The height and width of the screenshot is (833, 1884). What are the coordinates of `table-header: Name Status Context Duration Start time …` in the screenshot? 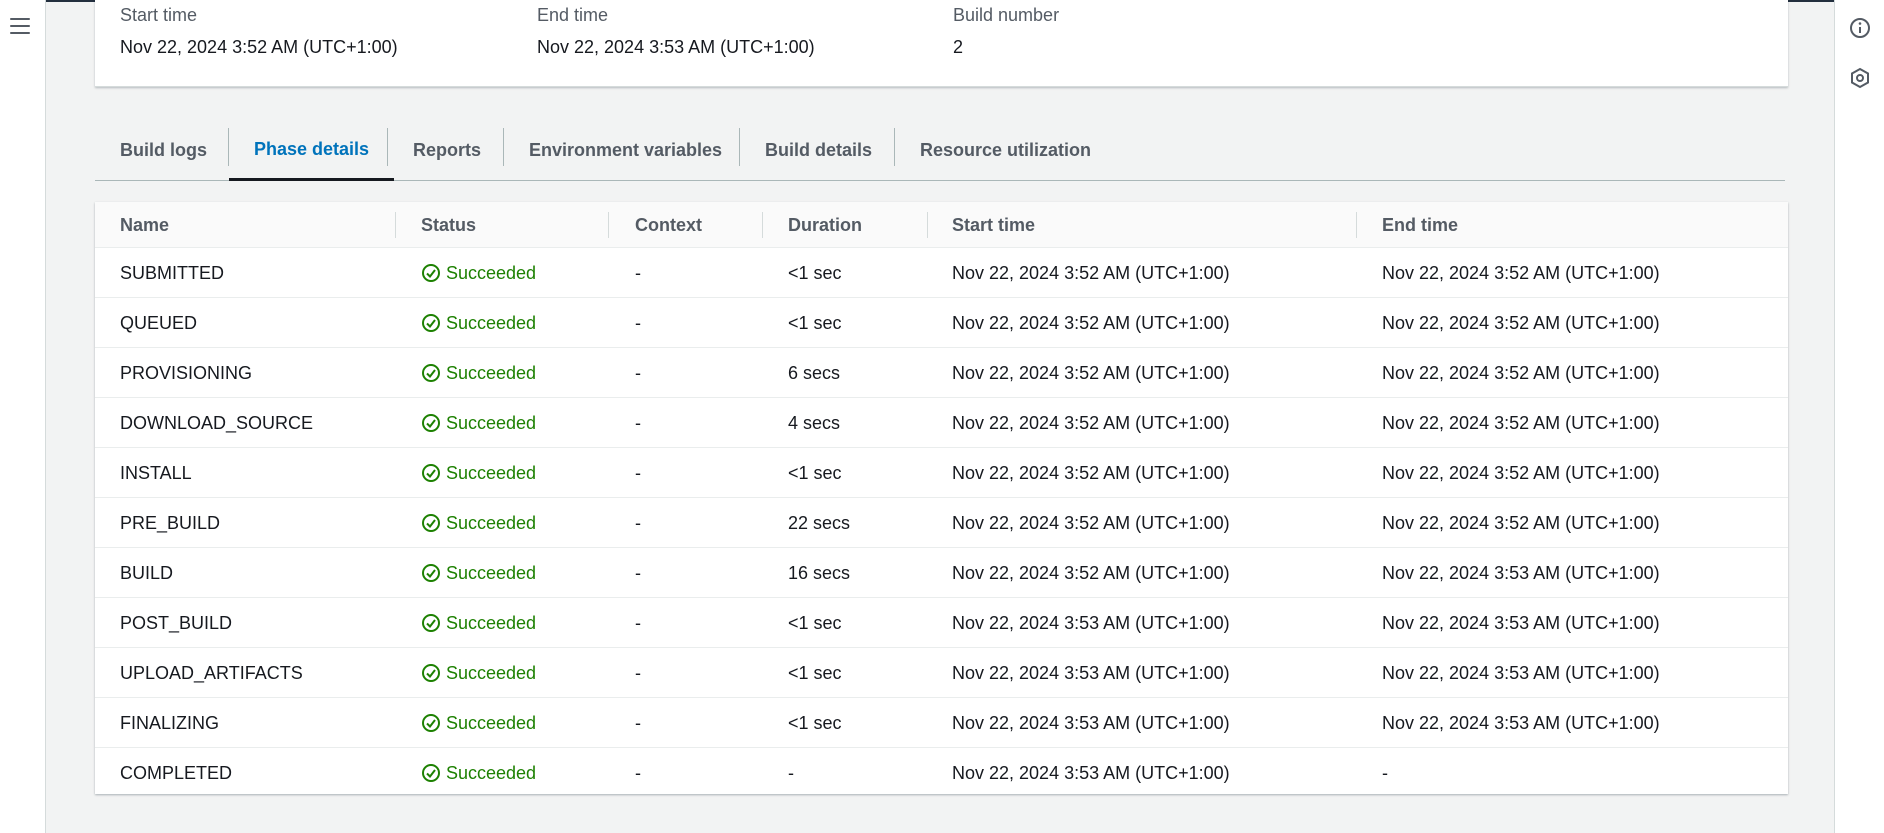 It's located at (941, 225).